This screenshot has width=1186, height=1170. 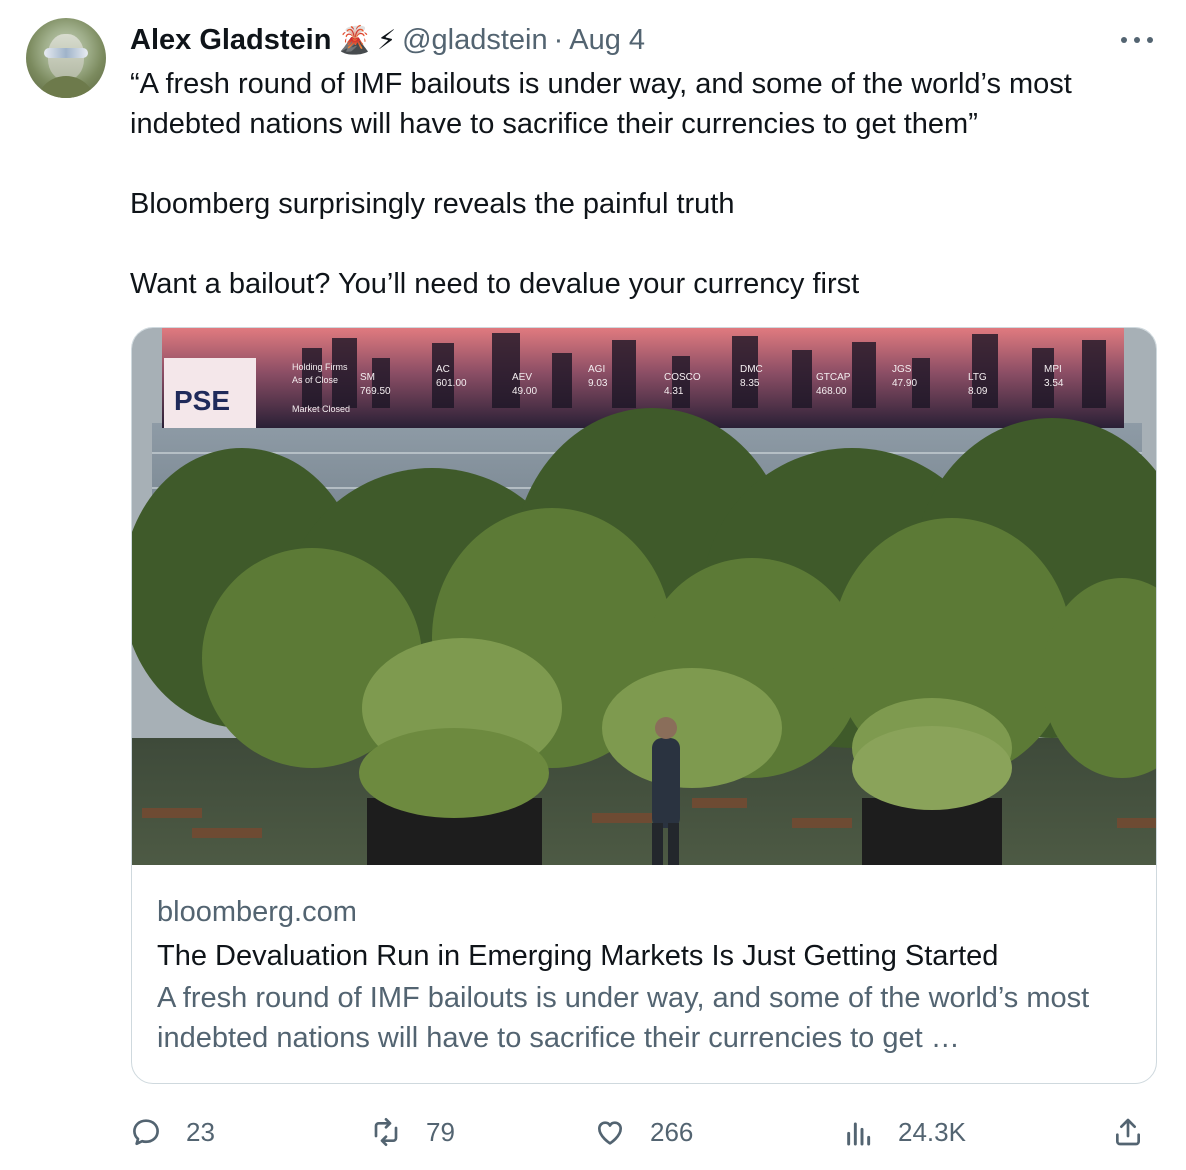 I want to click on ticker-price: 47.90, so click(x=904, y=383).